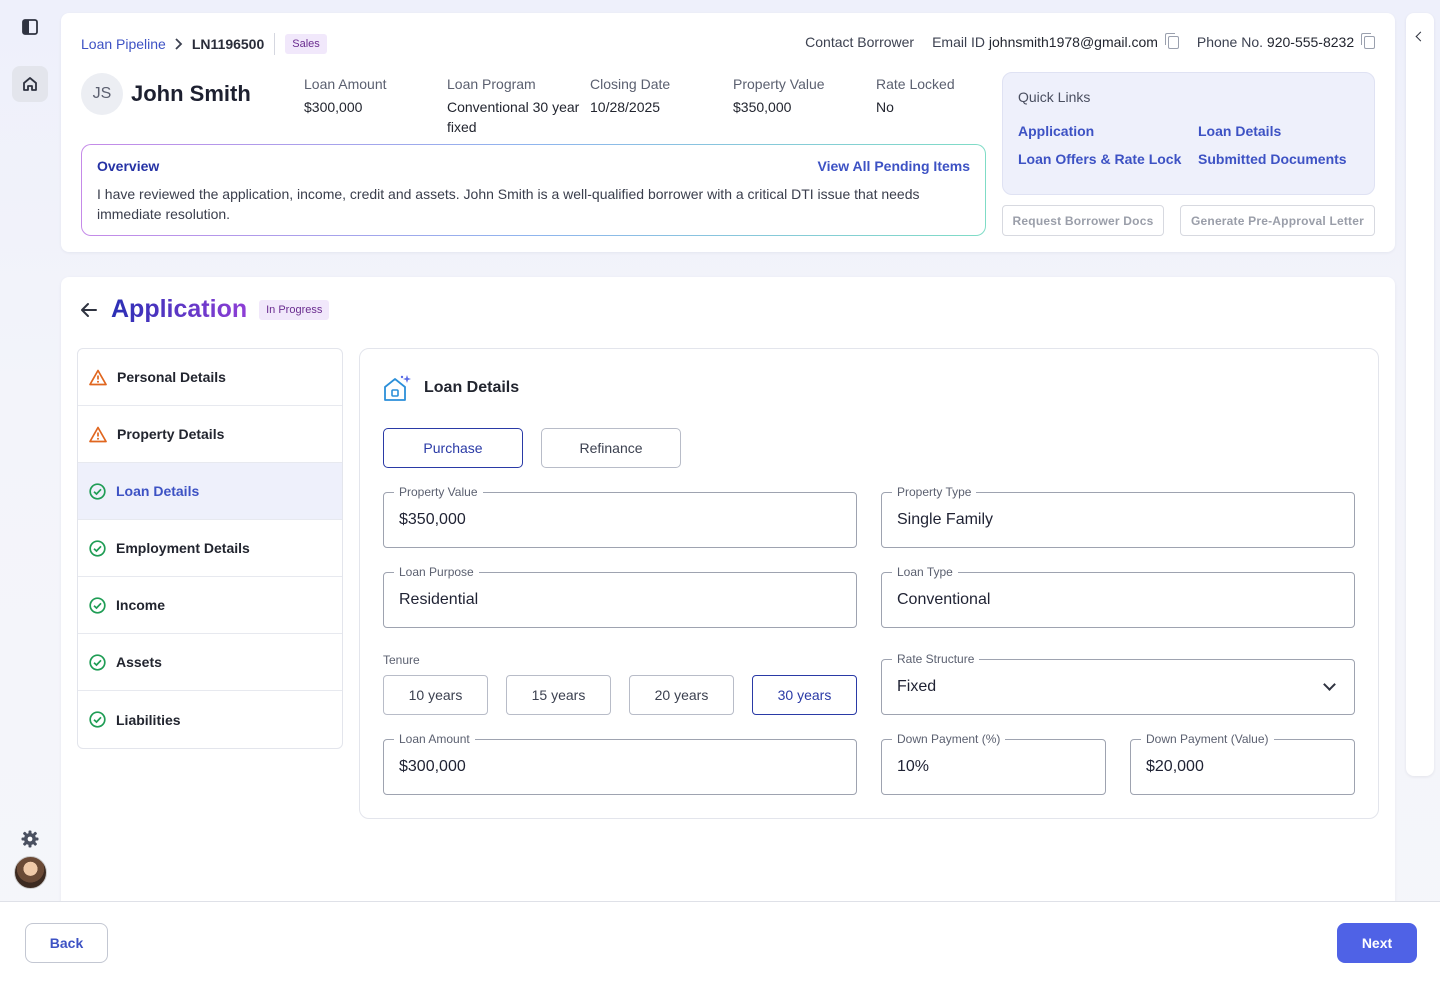  Describe the element at coordinates (1055, 41) in the screenshot. I see `email-contact: Email ID johnsmith1978@gmail.com` at that location.